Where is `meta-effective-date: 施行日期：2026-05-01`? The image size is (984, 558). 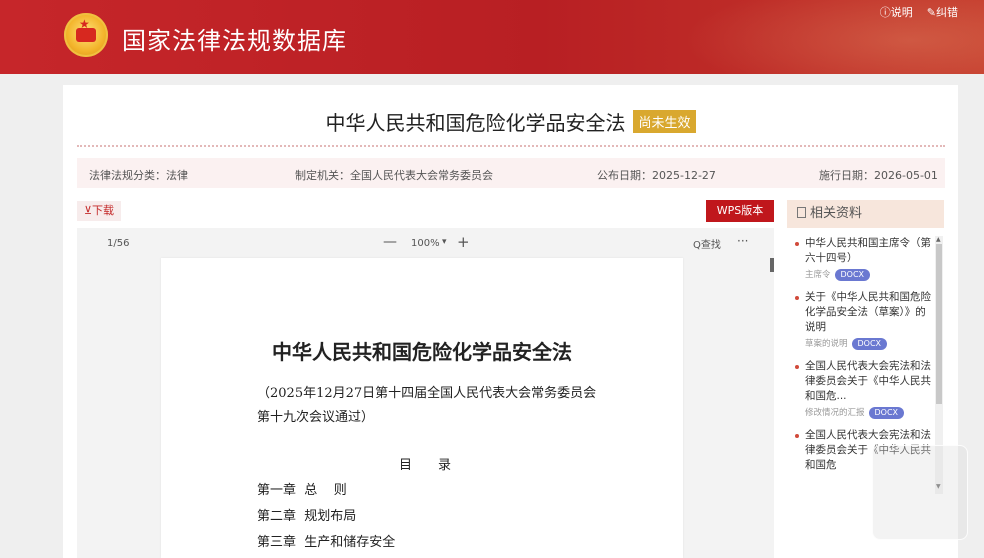 meta-effective-date: 施行日期：2026-05-01 is located at coordinates (878, 175).